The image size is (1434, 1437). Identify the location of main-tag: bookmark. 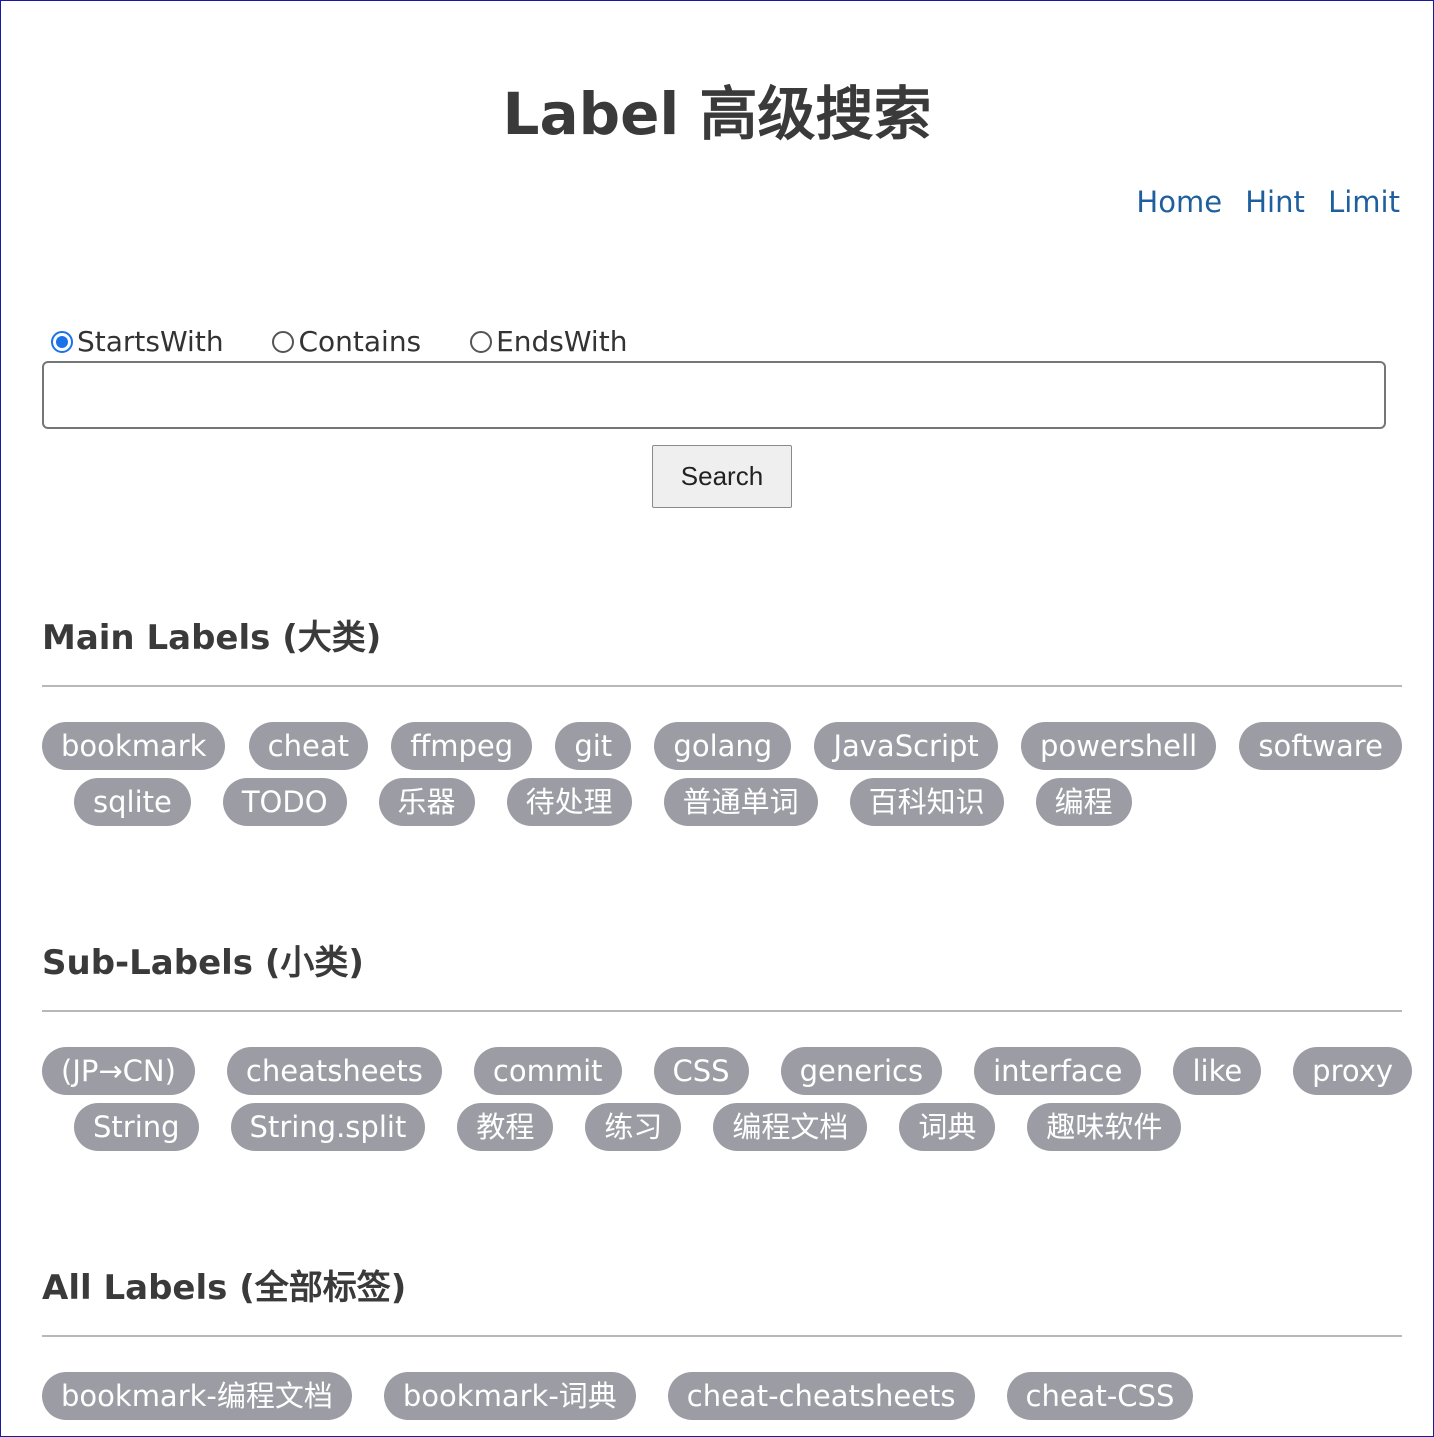
(134, 746).